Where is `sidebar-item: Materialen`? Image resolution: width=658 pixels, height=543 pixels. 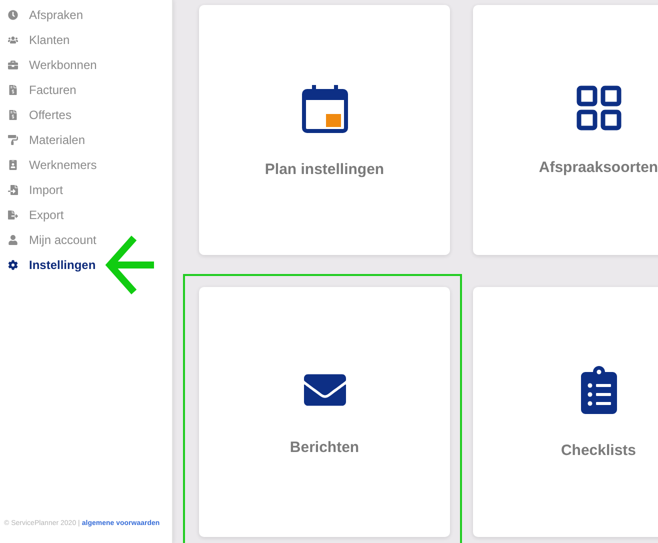 sidebar-item: Materialen is located at coordinates (86, 139).